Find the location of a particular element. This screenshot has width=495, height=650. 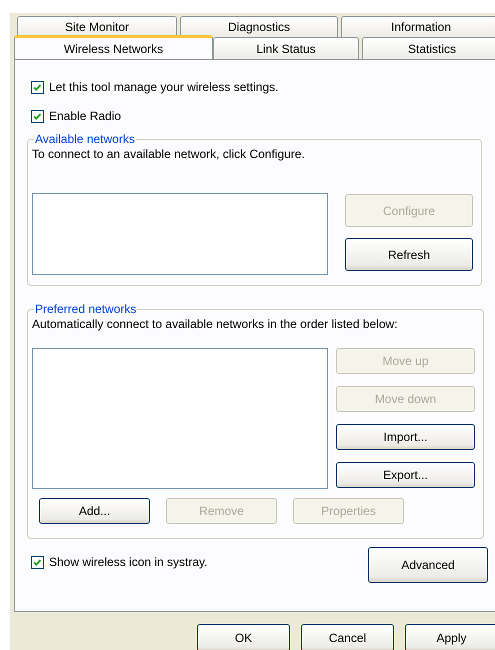

button: Cancel is located at coordinates (347, 637).